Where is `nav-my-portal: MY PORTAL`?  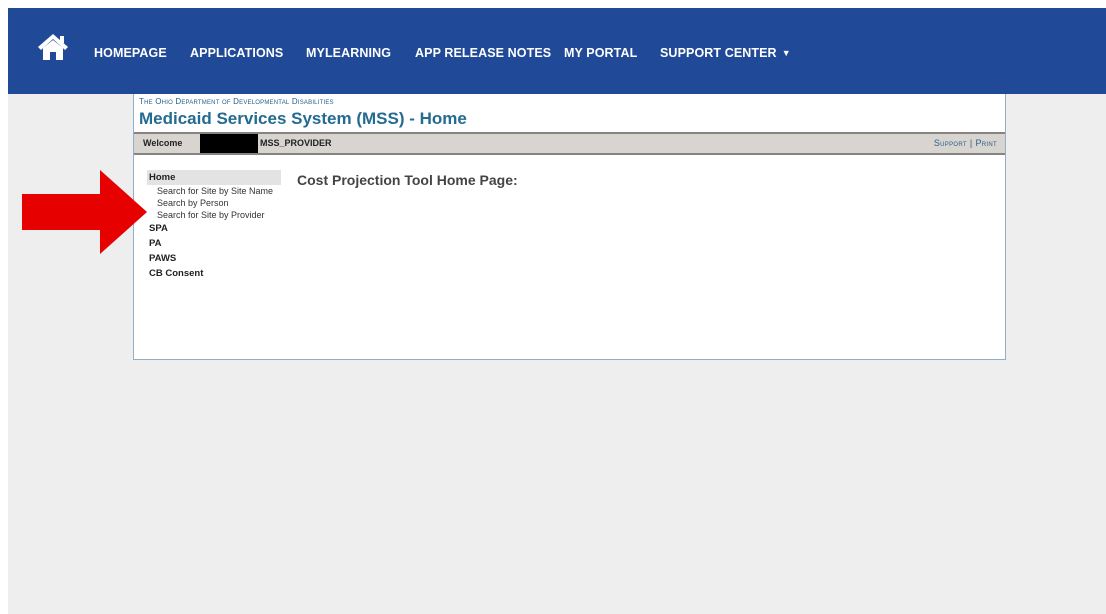 nav-my-portal: MY PORTAL is located at coordinates (600, 53).